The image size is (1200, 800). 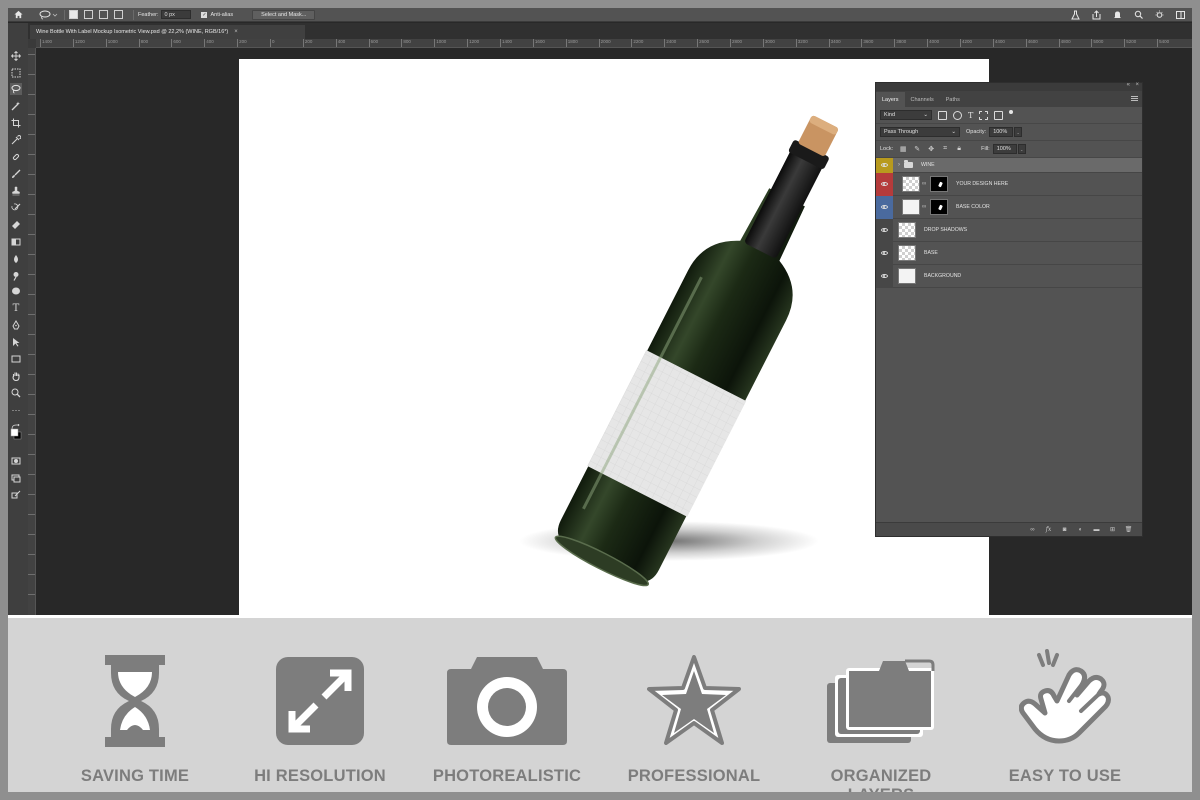 I want to click on close-tab-icon: ×, so click(x=236, y=32).